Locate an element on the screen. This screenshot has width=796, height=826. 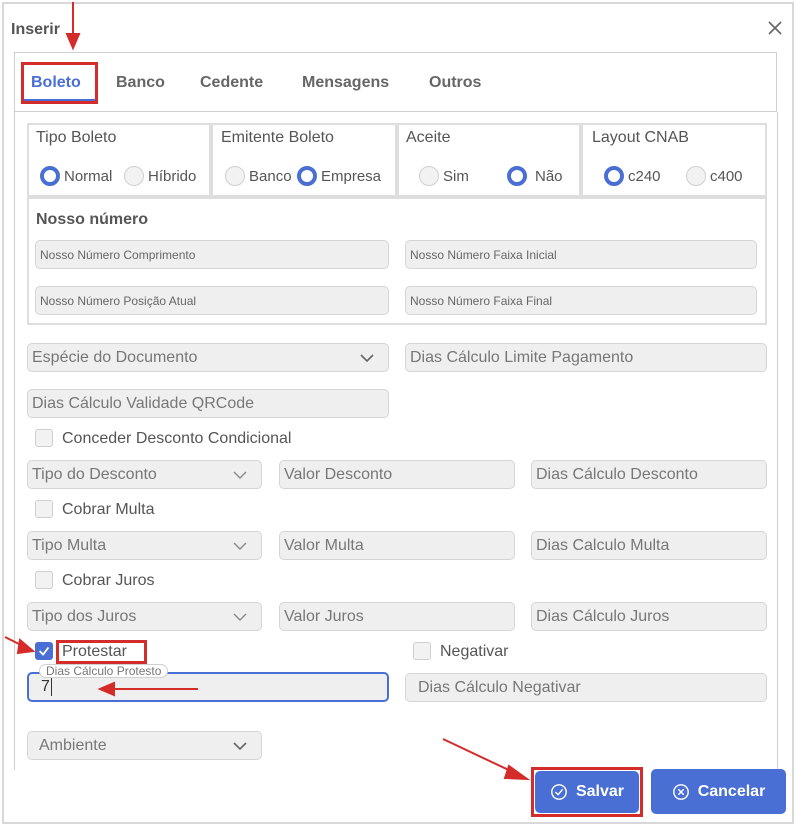
ambiente-select: Ambiente is located at coordinates (144, 745).